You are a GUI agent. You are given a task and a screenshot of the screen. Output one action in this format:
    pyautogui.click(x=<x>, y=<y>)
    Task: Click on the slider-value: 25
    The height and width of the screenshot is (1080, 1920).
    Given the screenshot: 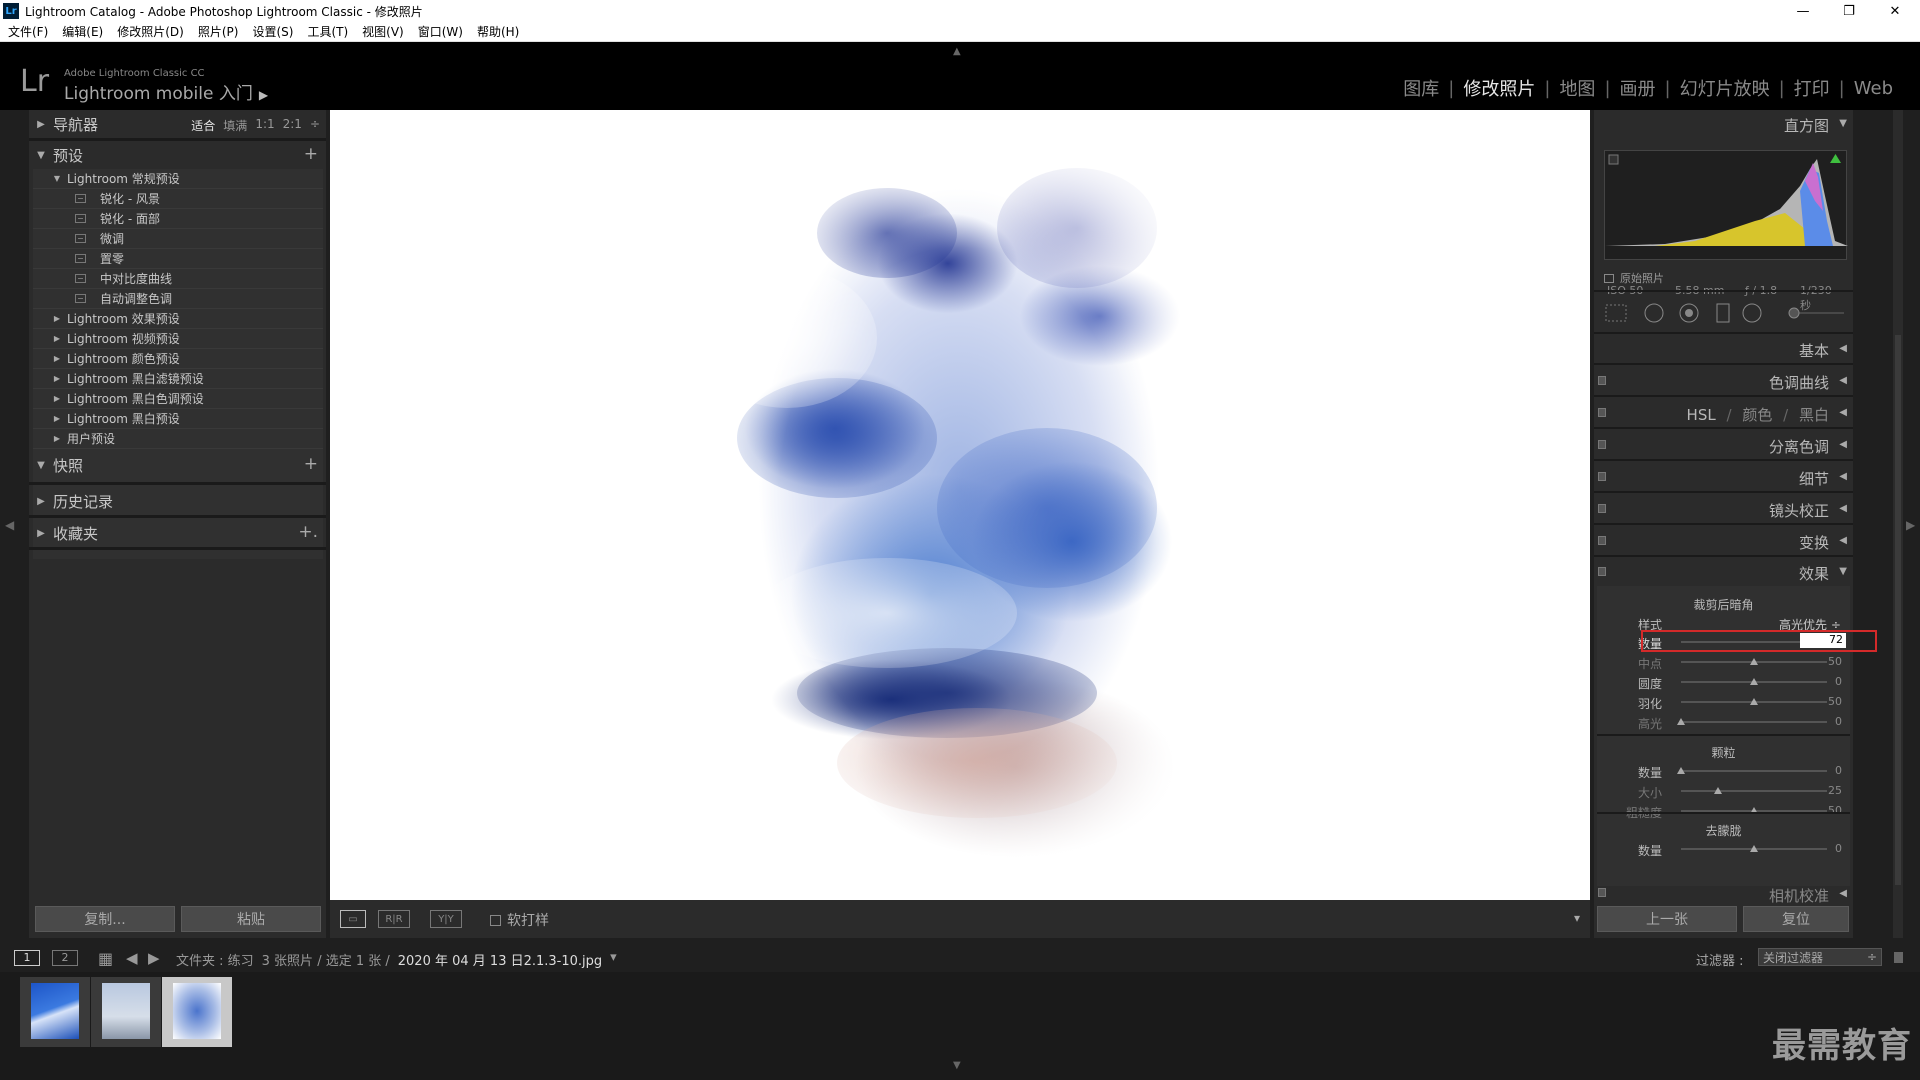 What is the action you would take?
    pyautogui.click(x=1822, y=790)
    